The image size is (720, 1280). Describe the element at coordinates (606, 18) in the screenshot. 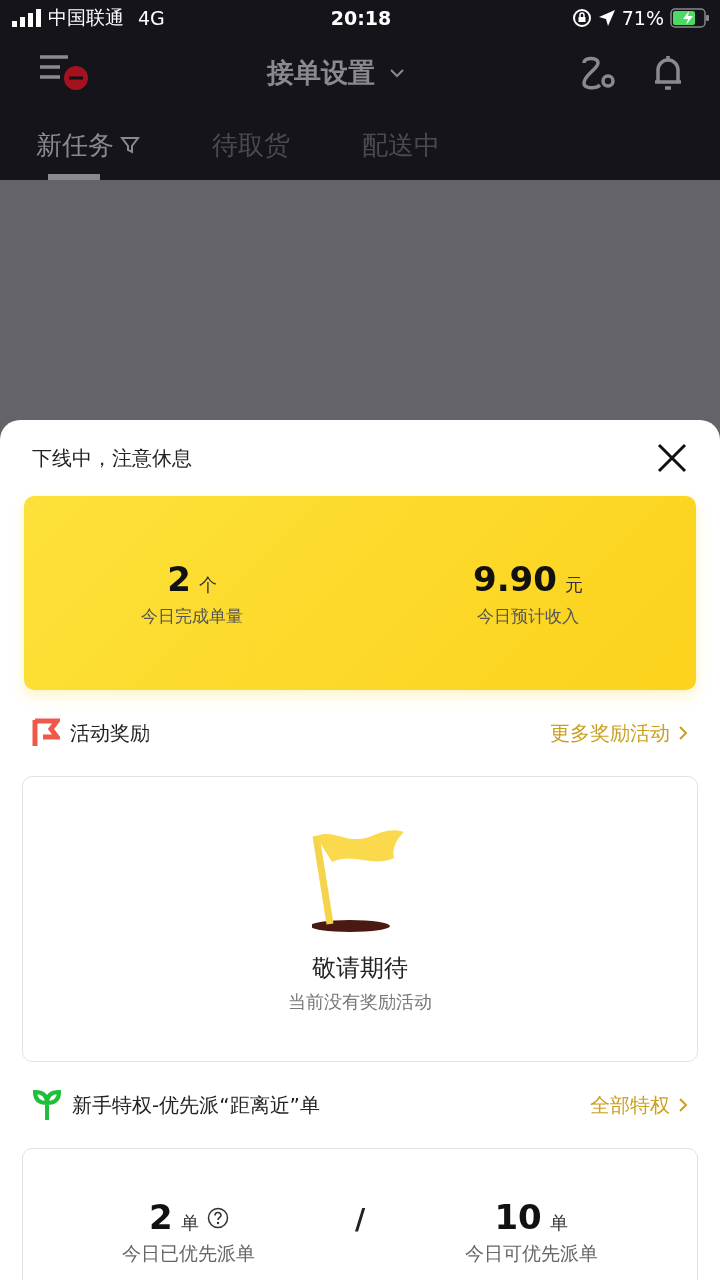

I see `location-icon` at that location.